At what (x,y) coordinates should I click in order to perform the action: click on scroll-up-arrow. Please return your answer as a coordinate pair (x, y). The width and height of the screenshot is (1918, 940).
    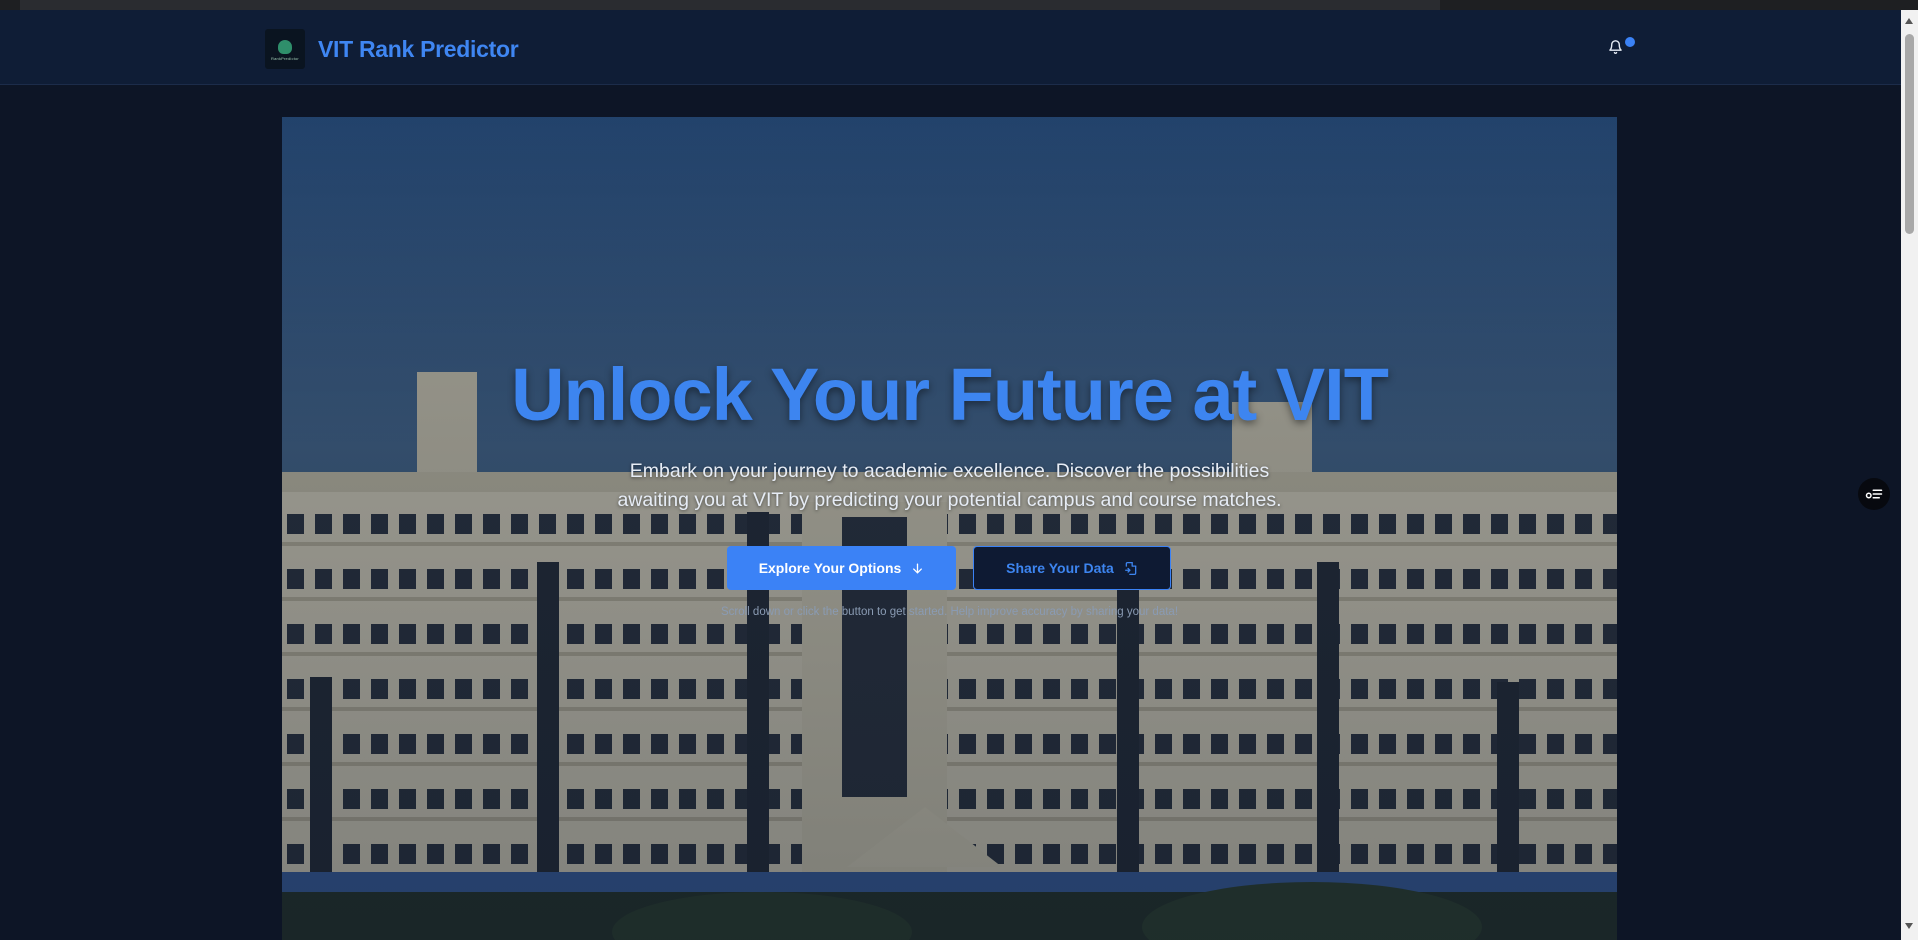
    Looking at the image, I should click on (1909, 21).